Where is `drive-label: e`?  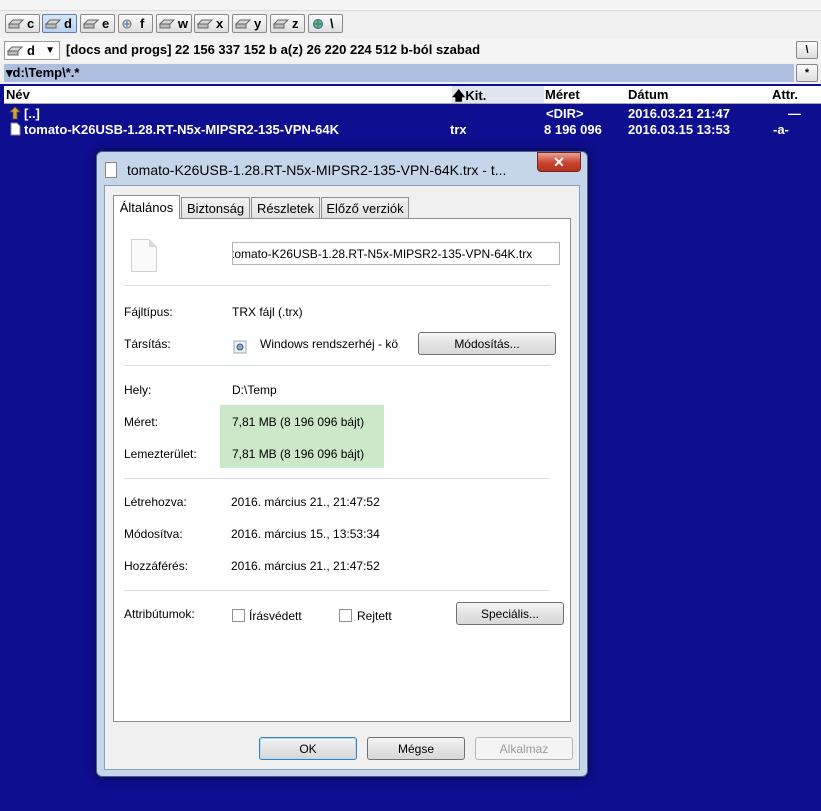
drive-label: e is located at coordinates (106, 23).